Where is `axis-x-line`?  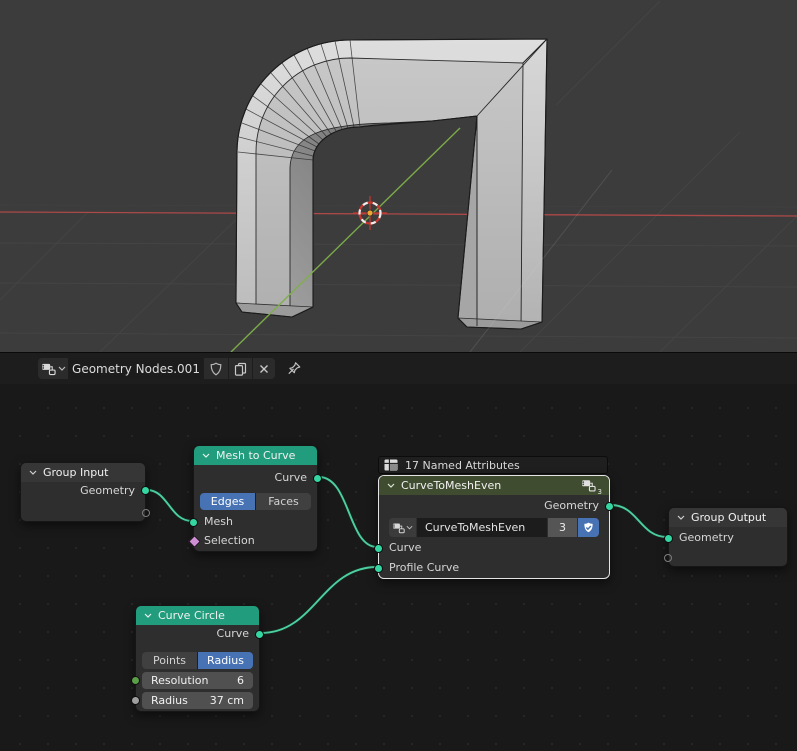
axis-x-line is located at coordinates (398, 214).